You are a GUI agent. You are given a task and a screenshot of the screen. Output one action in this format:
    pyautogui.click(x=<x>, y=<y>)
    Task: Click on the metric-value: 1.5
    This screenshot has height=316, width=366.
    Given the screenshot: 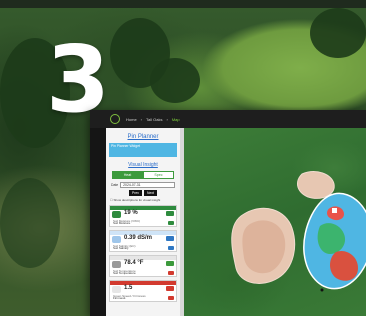 What is the action you would take?
    pyautogui.click(x=128, y=288)
    